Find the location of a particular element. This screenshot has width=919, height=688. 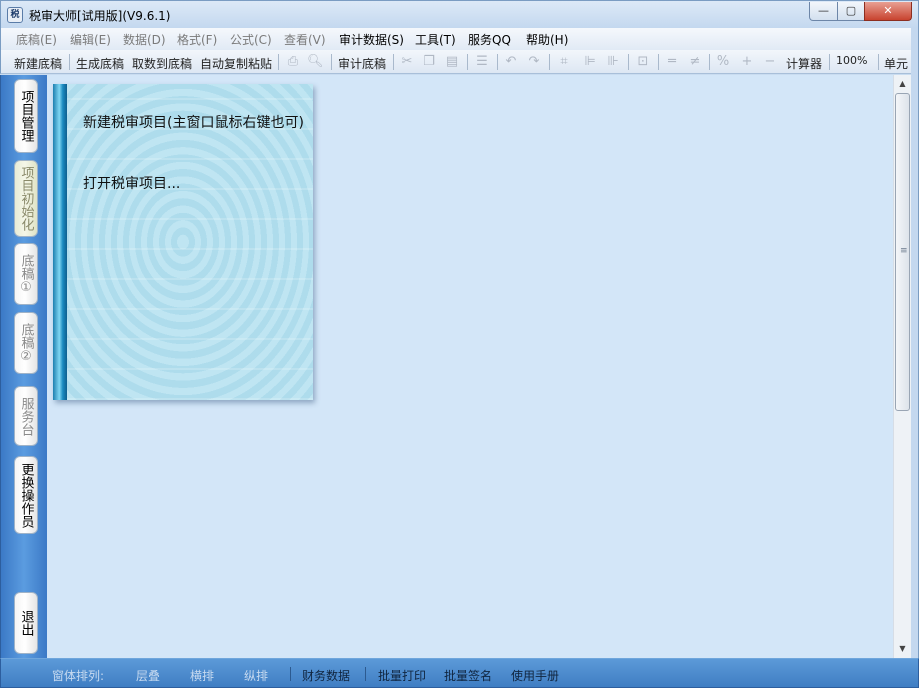

cell-button: 单元 is located at coordinates (896, 63).